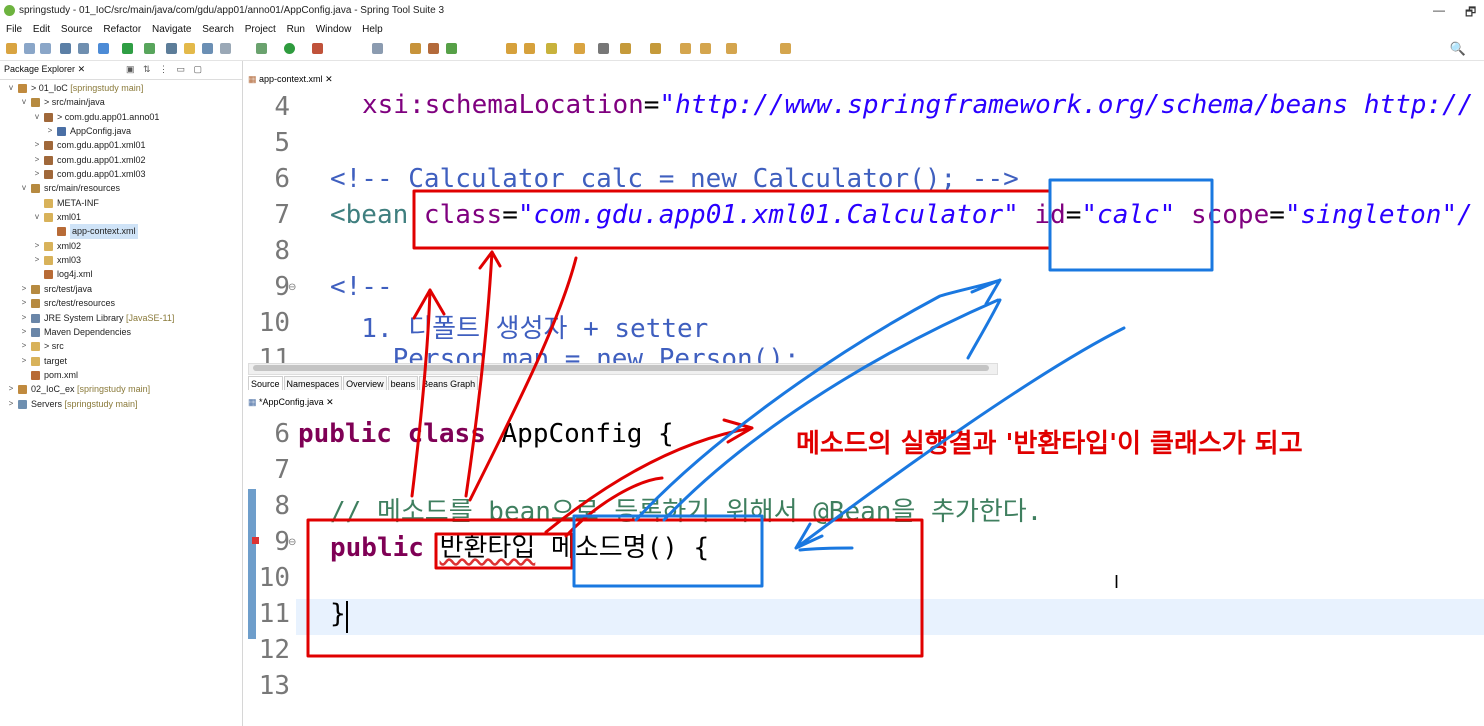 This screenshot has width=1484, height=726. Describe the element at coordinates (14, 30) in the screenshot. I see `menu-file: File` at that location.